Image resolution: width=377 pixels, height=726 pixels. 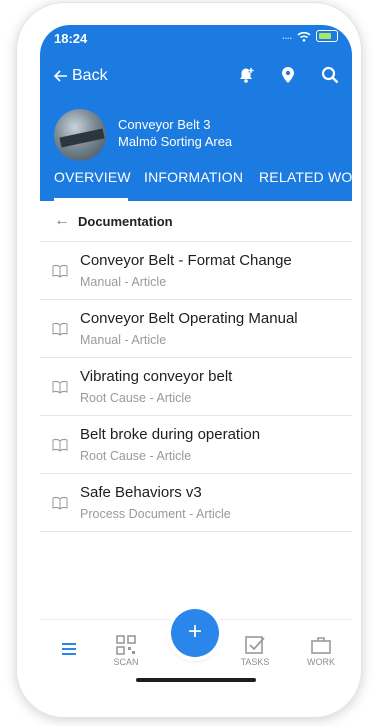 I want to click on back-label: Back, so click(x=90, y=75).